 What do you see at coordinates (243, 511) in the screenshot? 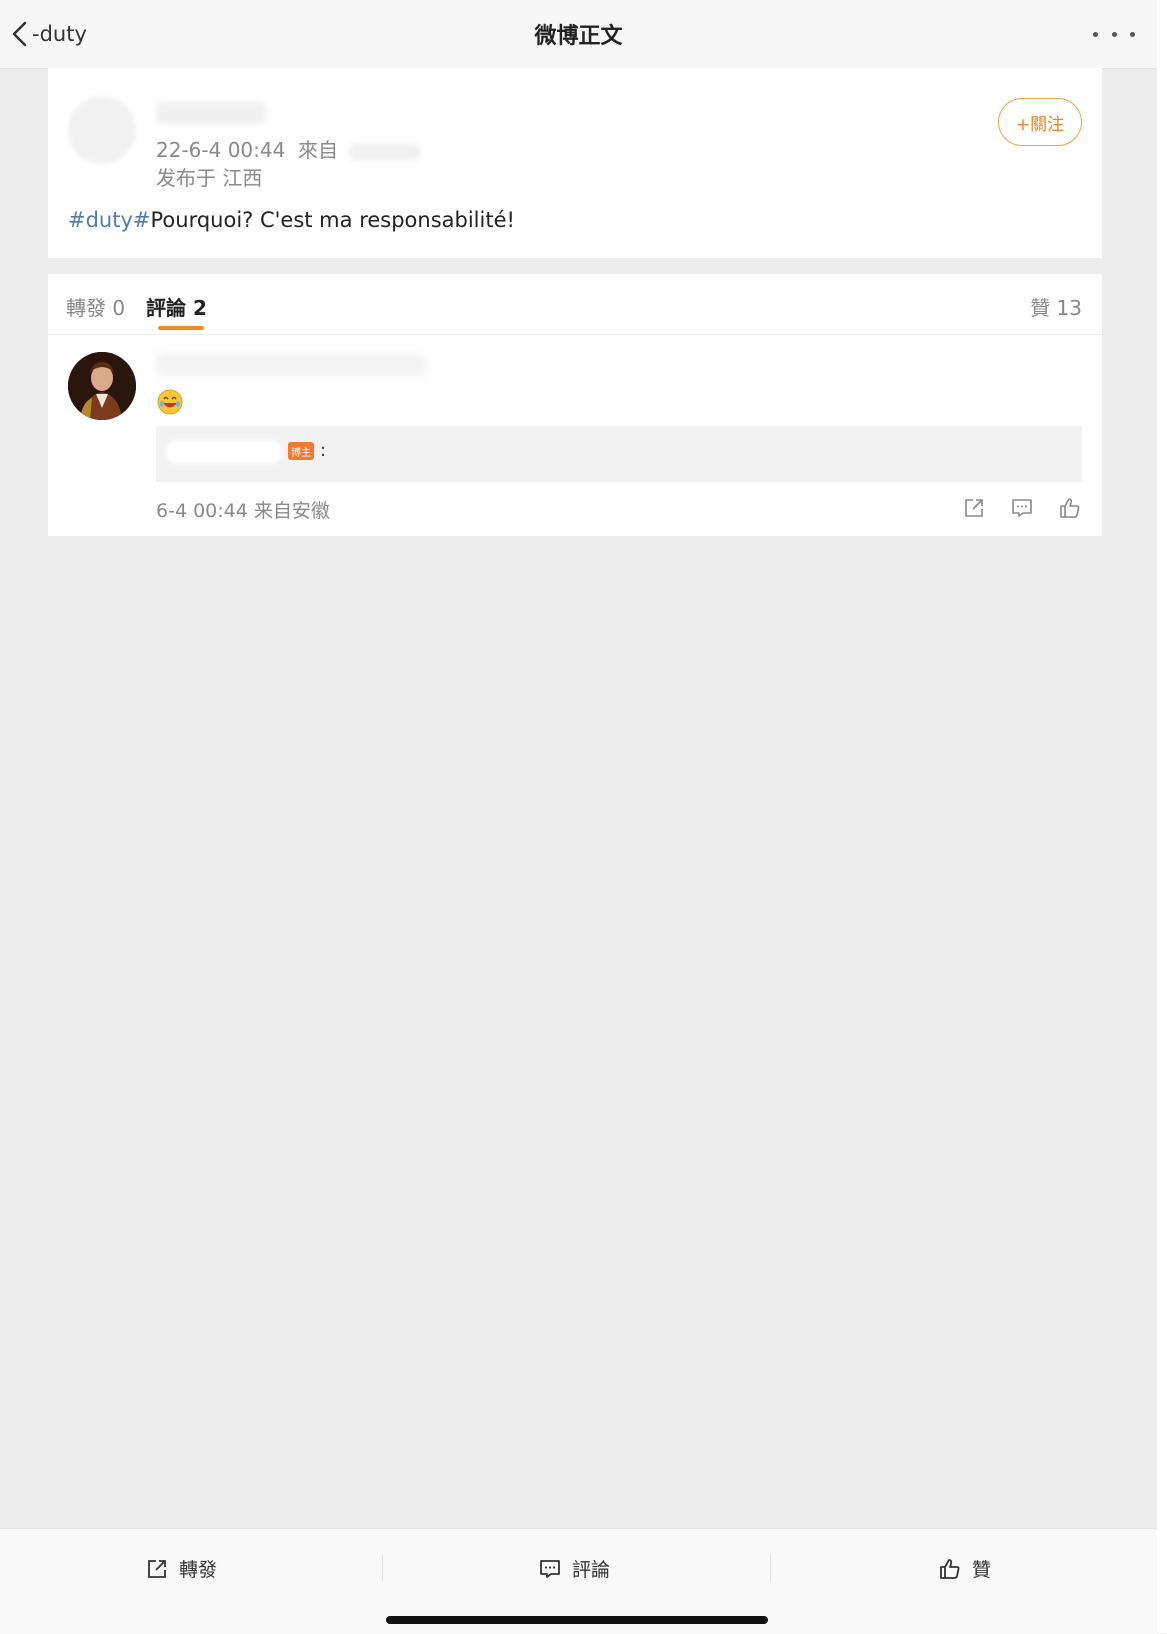
I see `comment-meta: 6-4 00:44 来自安徽` at bounding box center [243, 511].